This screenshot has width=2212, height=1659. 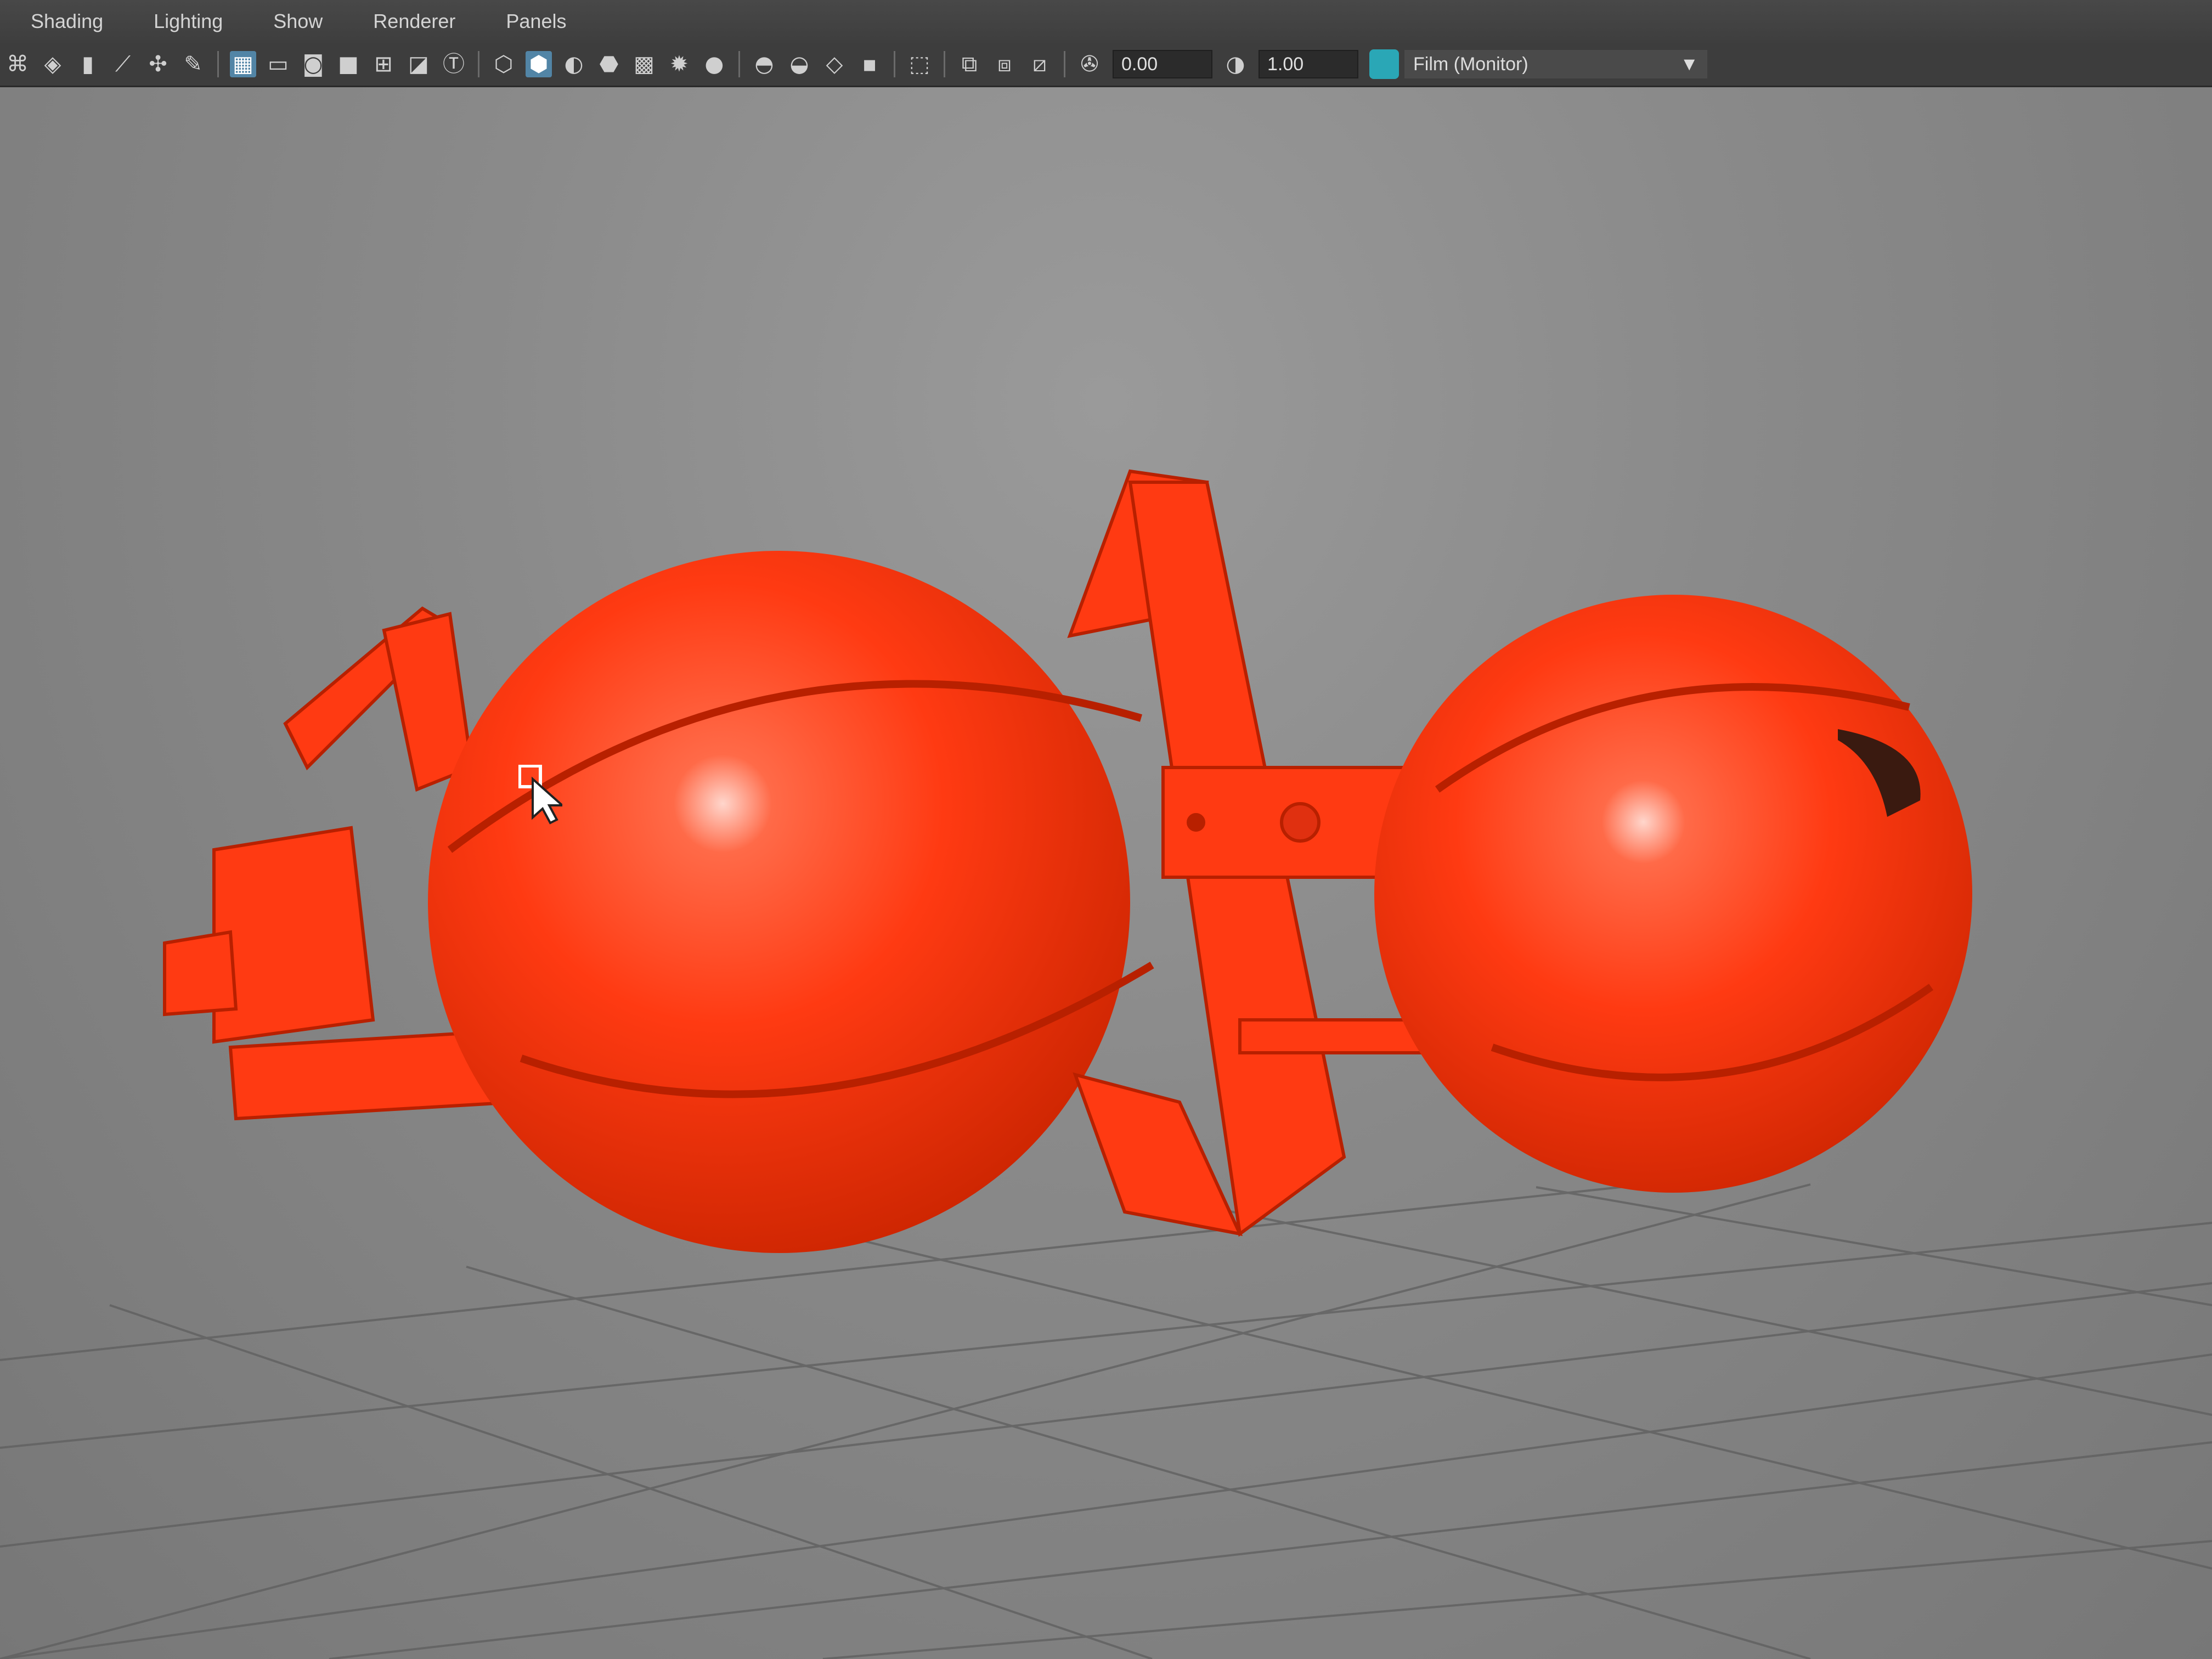 What do you see at coordinates (418, 64) in the screenshot?
I see `safe-action-icon: ◪` at bounding box center [418, 64].